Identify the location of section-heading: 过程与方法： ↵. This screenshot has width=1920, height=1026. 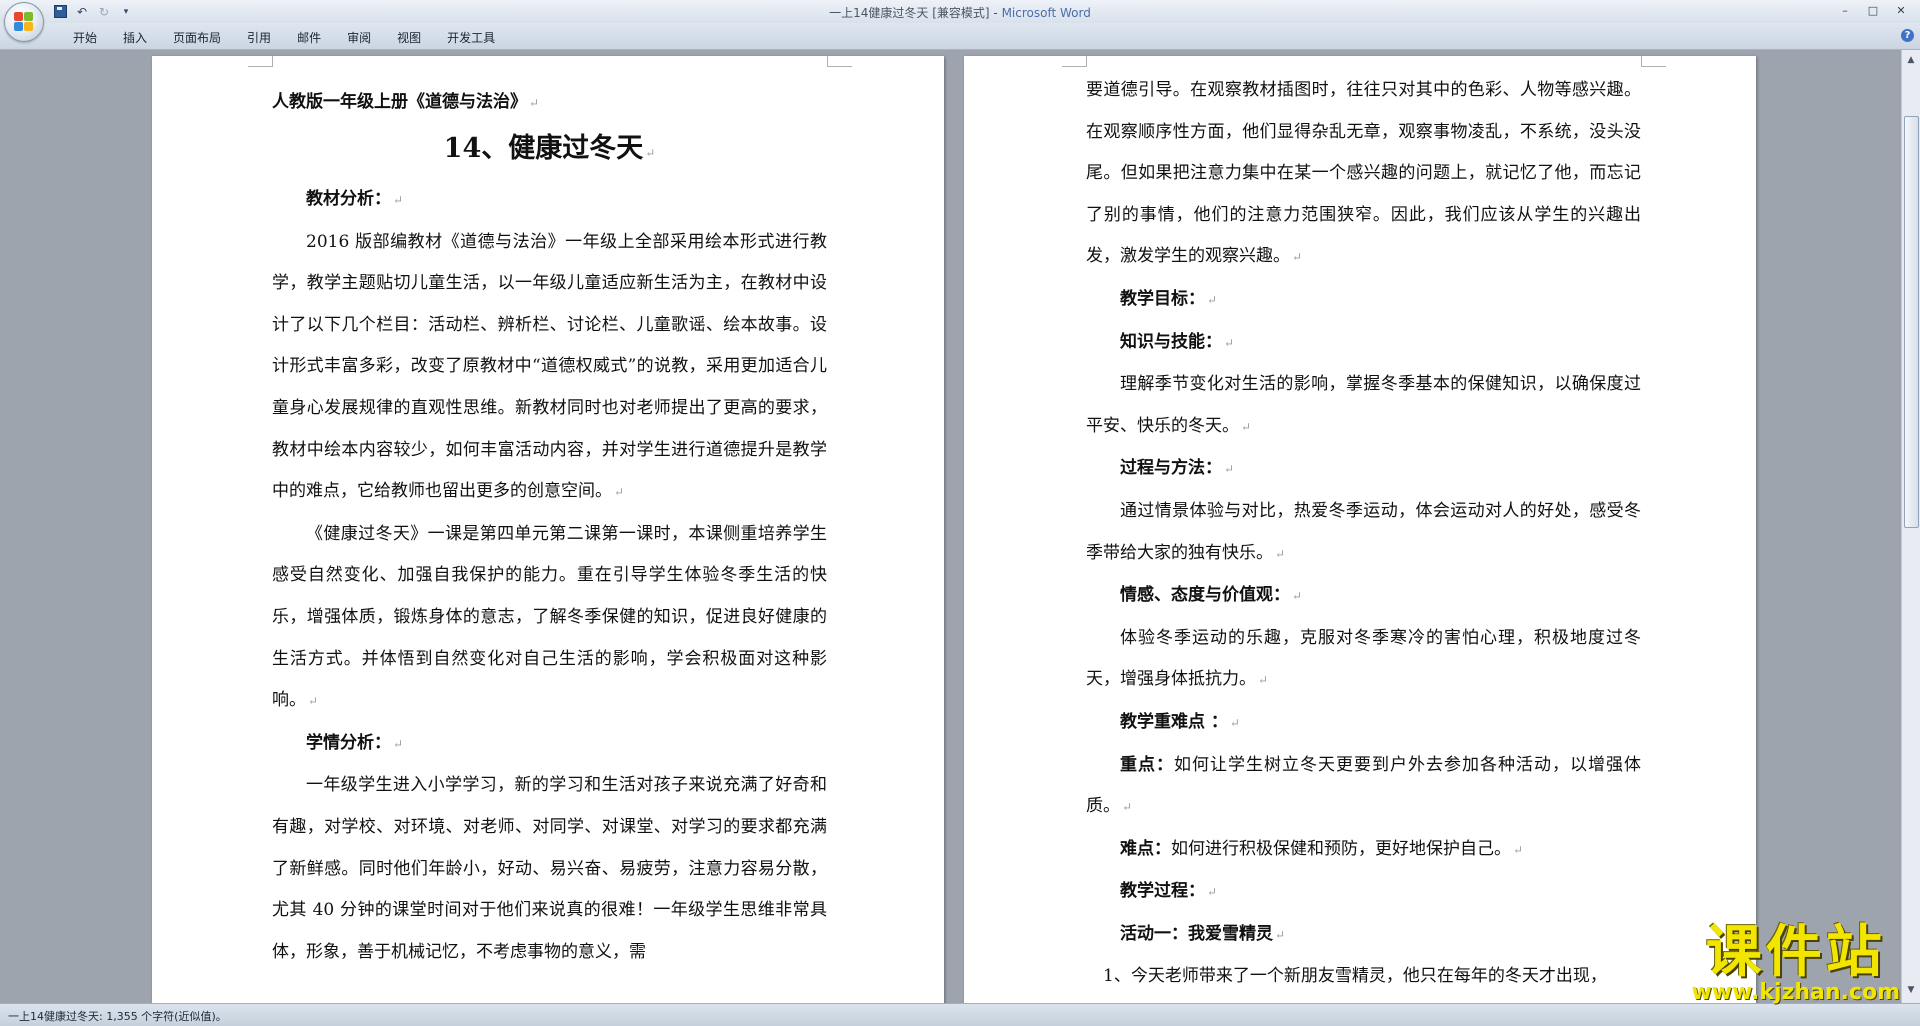
(1177, 468).